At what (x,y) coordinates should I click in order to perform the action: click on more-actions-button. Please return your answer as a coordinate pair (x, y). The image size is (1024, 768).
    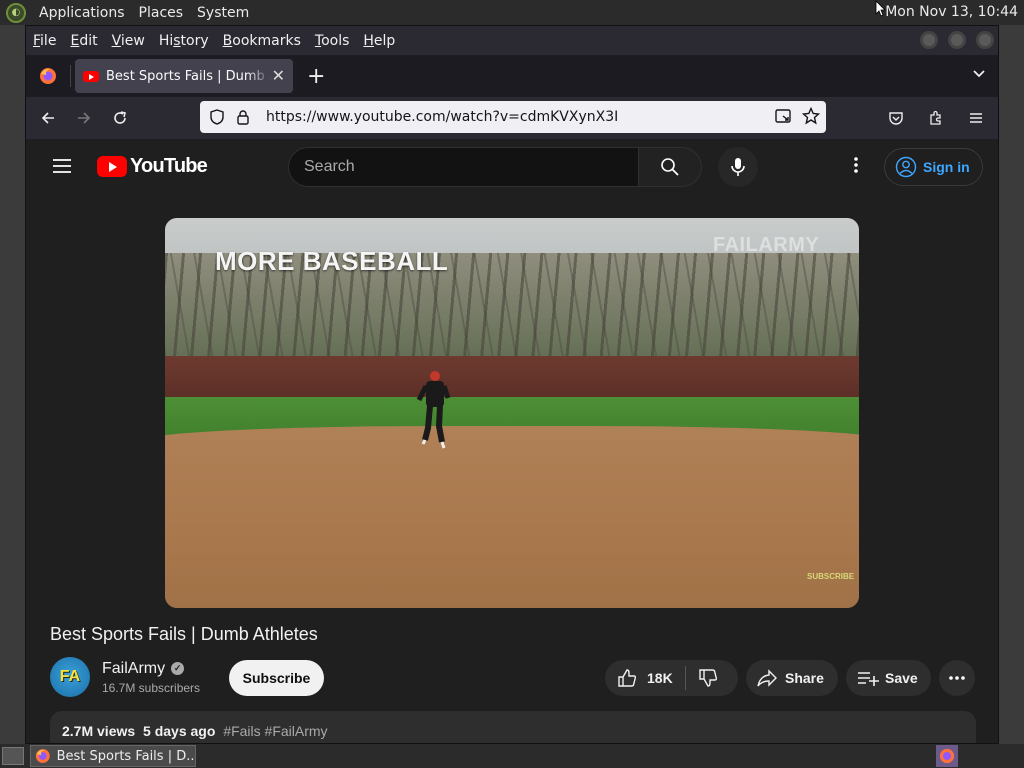
    Looking at the image, I should click on (957, 678).